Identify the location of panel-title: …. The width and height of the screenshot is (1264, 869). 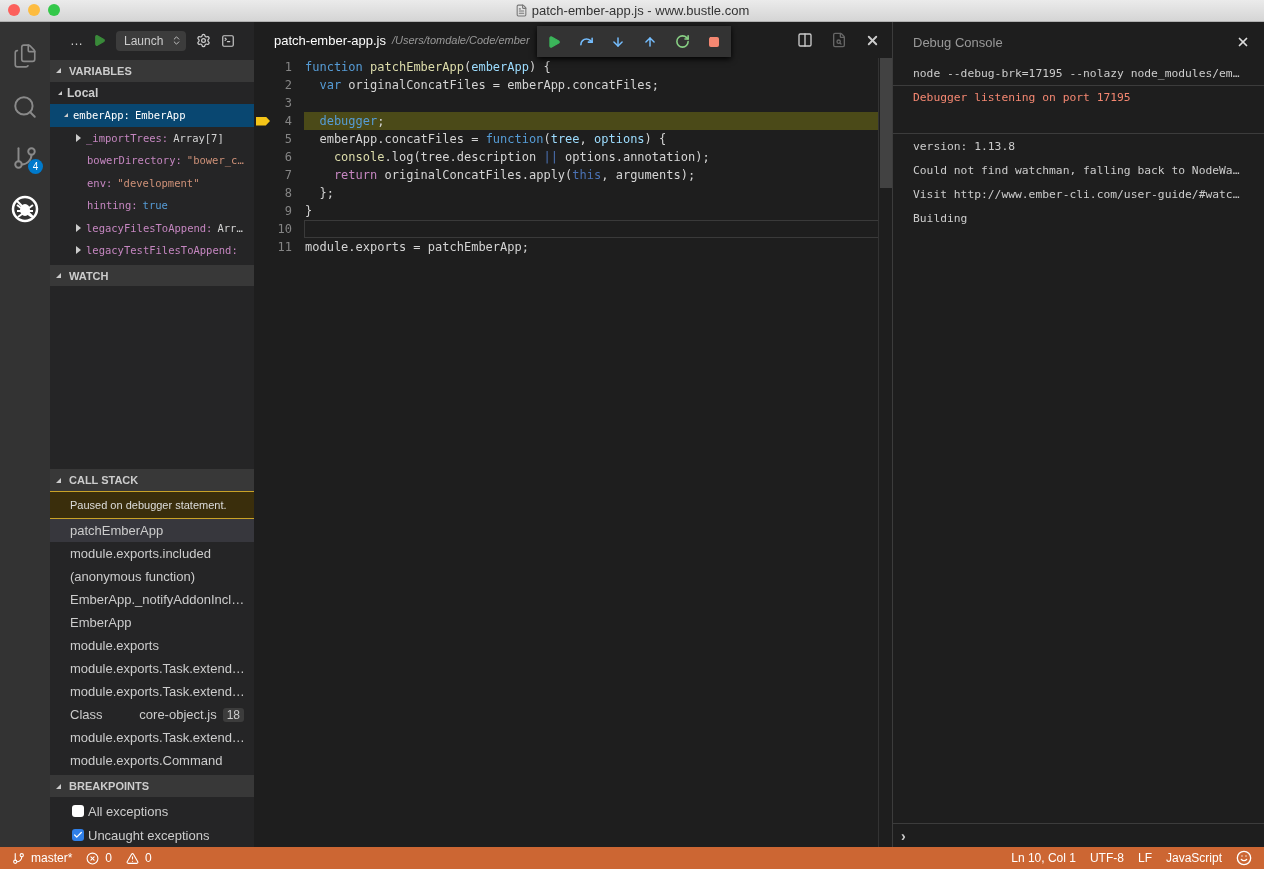
(76, 41).